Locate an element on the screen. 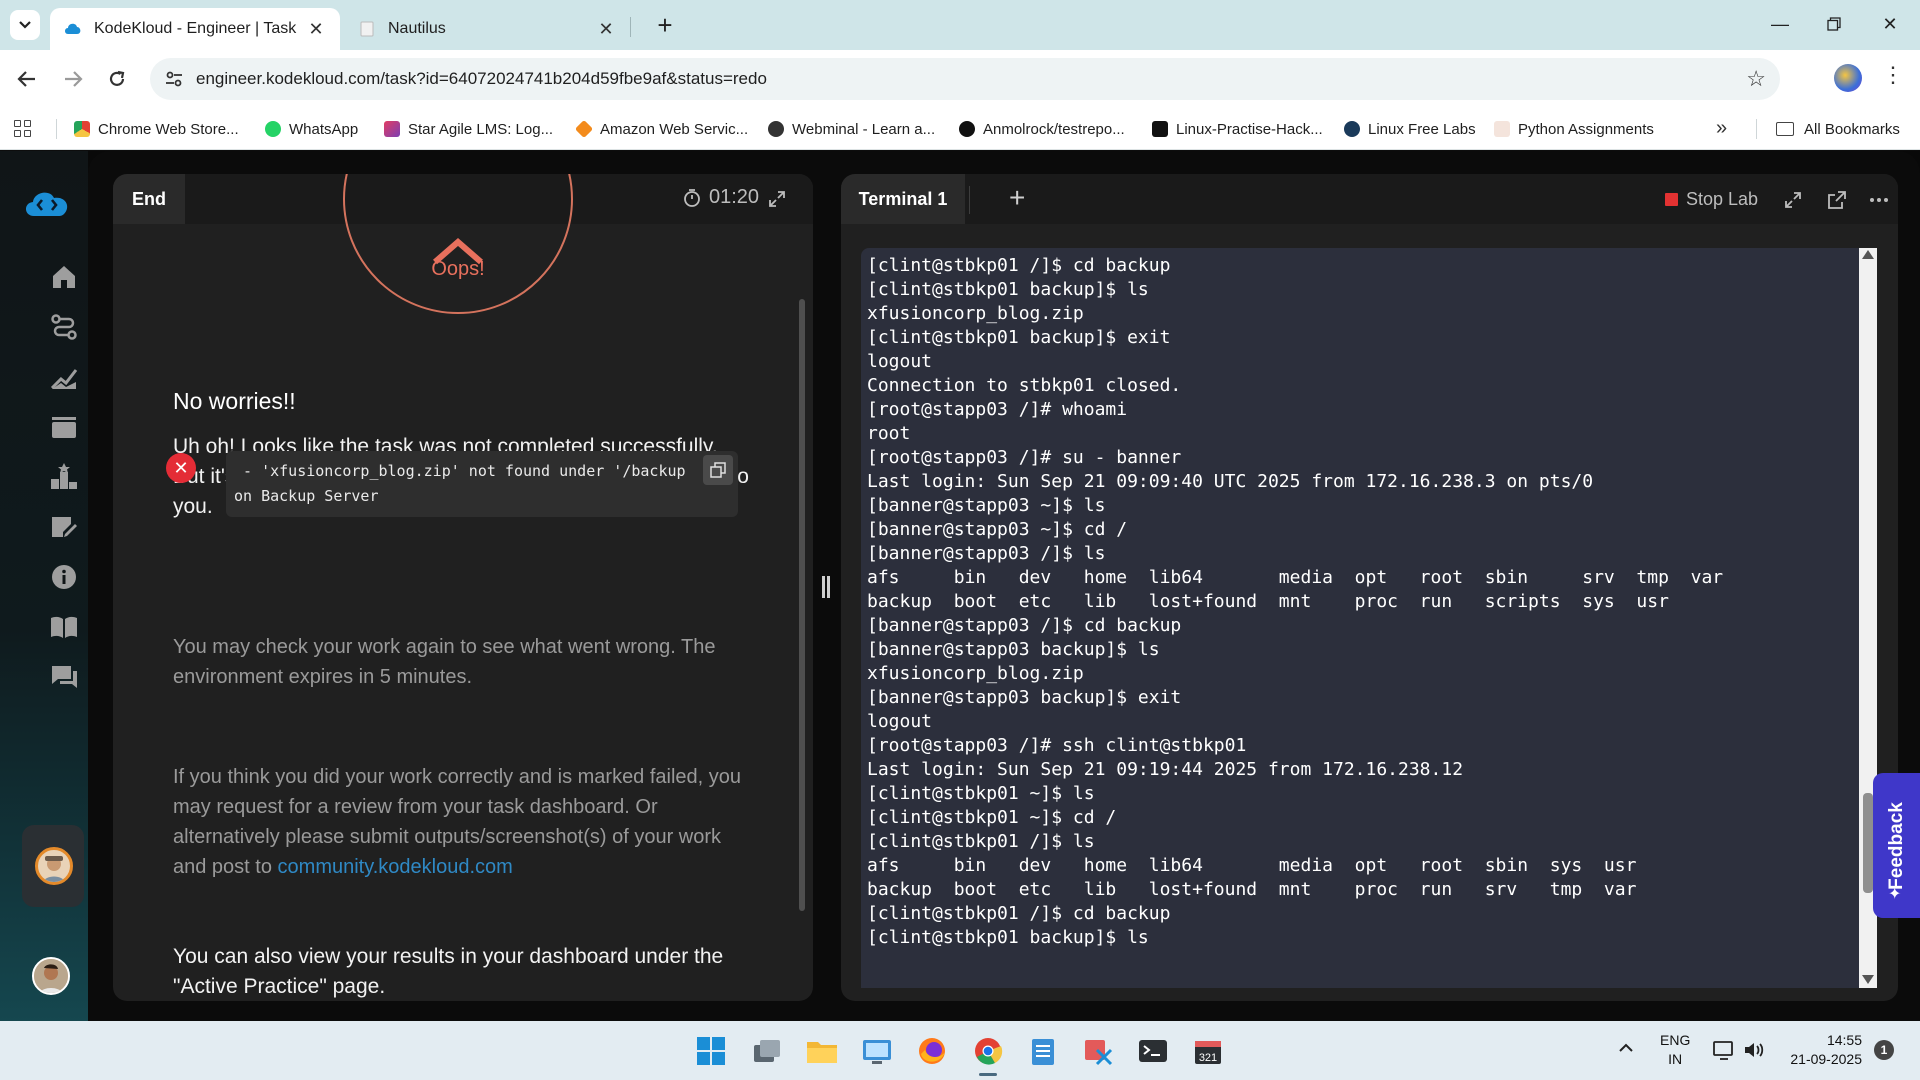 This screenshot has width=1920, height=1080. forward-button is located at coordinates (73, 79).